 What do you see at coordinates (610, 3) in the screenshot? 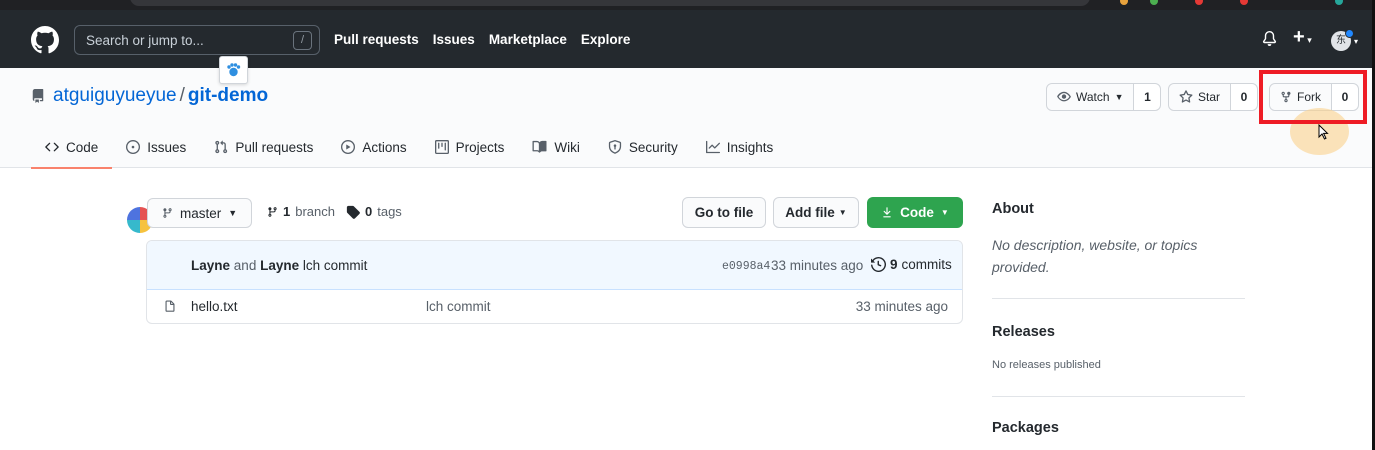
I see `browser-address-bar` at bounding box center [610, 3].